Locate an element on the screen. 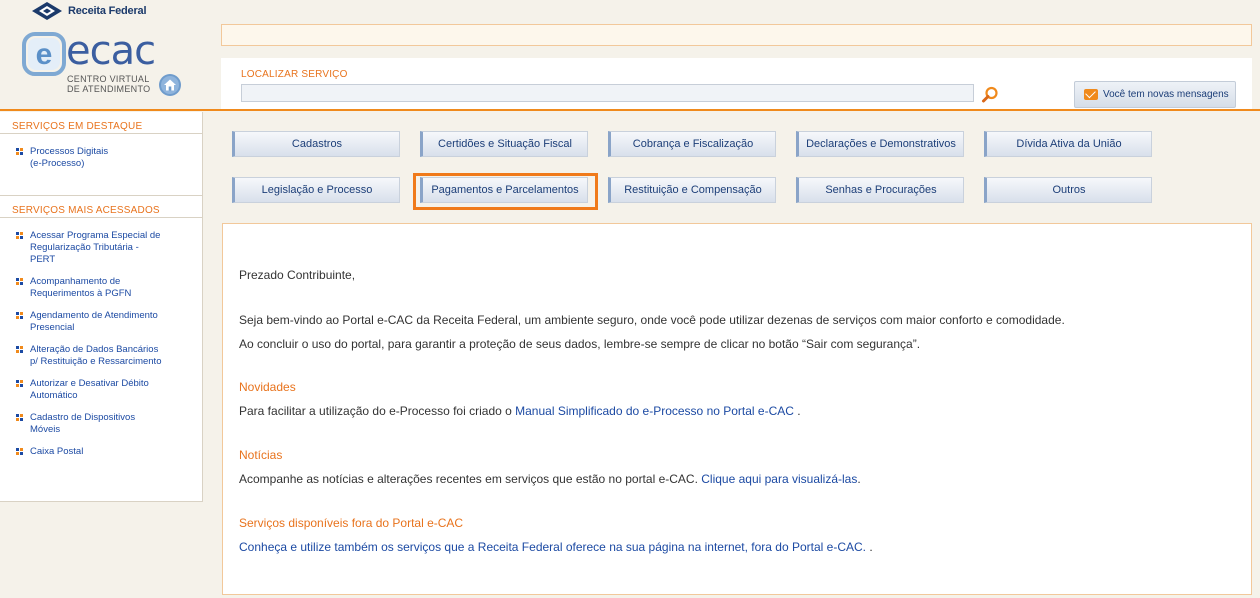  search-label: LOCALIZAR SERVIÇO is located at coordinates (294, 74).